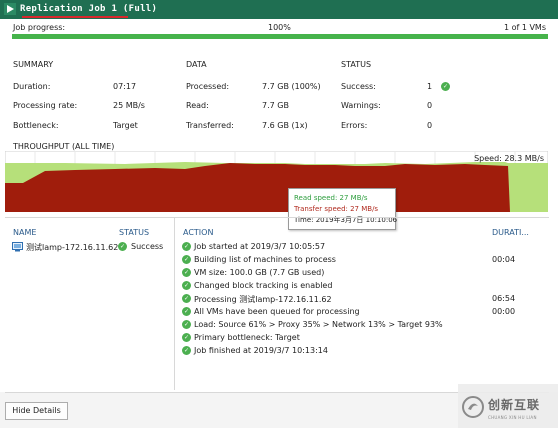 The height and width of the screenshot is (428, 558). What do you see at coordinates (36, 411) in the screenshot?
I see `hide-details-button: Hide Details` at bounding box center [36, 411].